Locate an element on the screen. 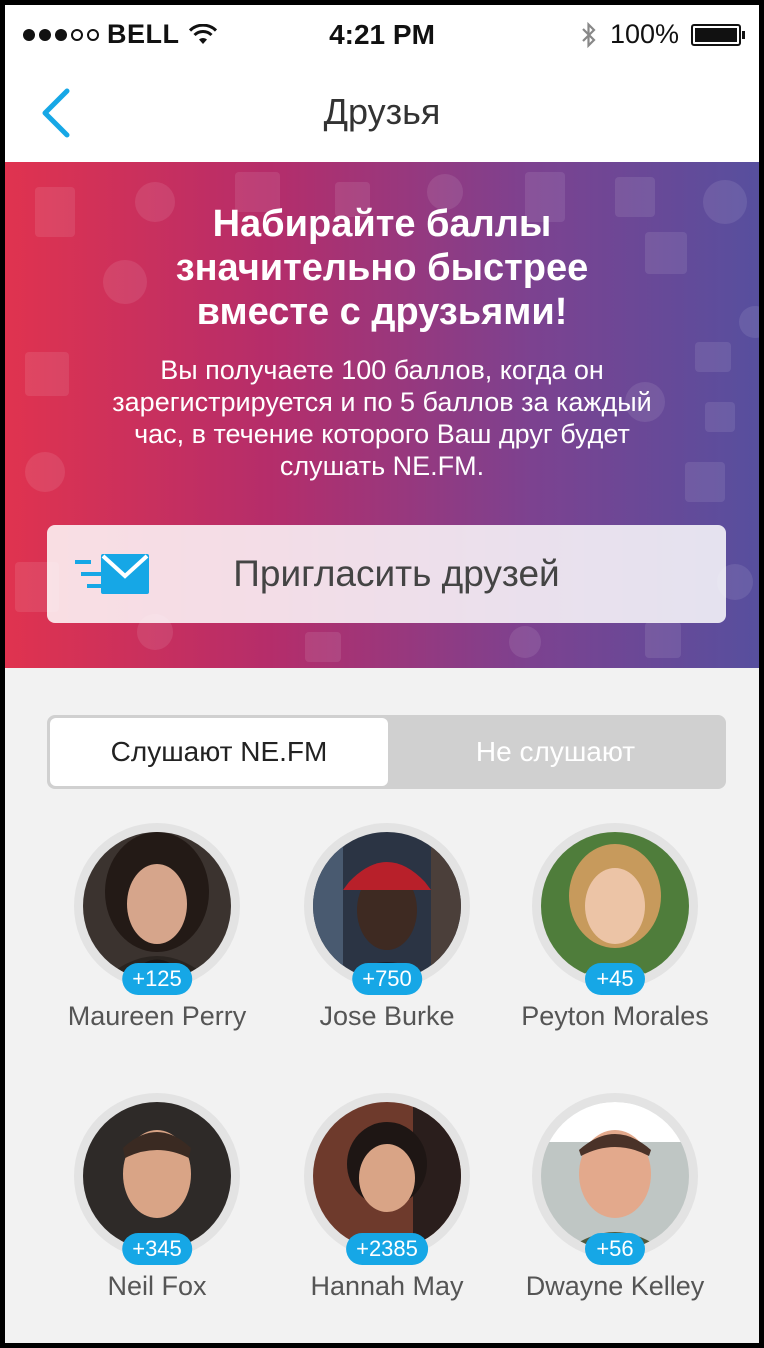 This screenshot has height=1348, width=764. friend-card: +45 Peyton Morales is located at coordinates (615, 927).